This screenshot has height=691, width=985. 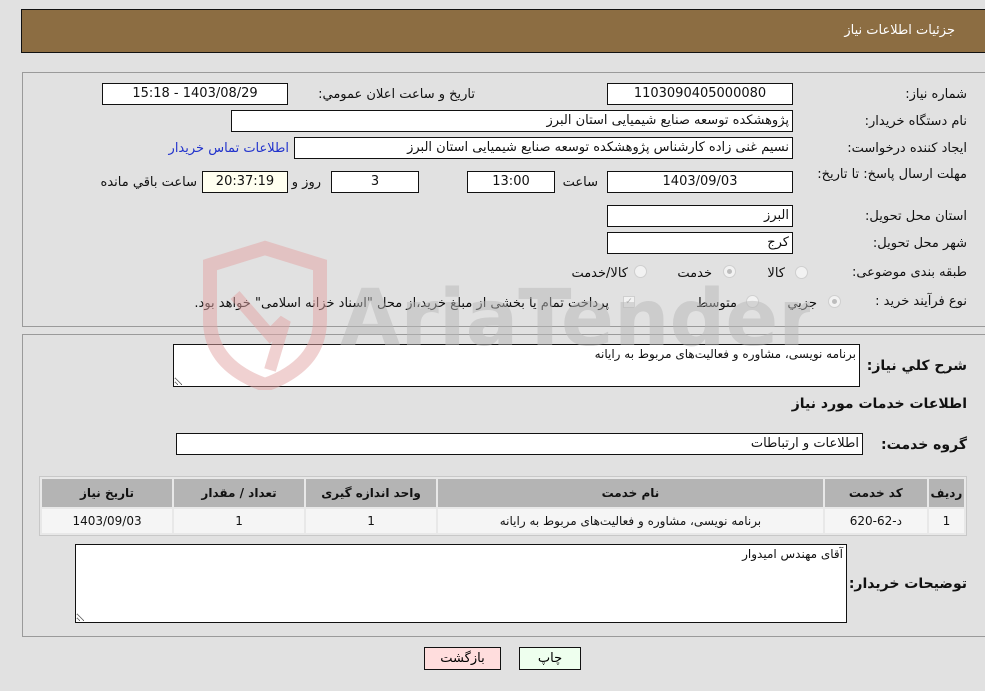 I want to click on col-unit: واحد اندازه گیری, so click(x=371, y=493).